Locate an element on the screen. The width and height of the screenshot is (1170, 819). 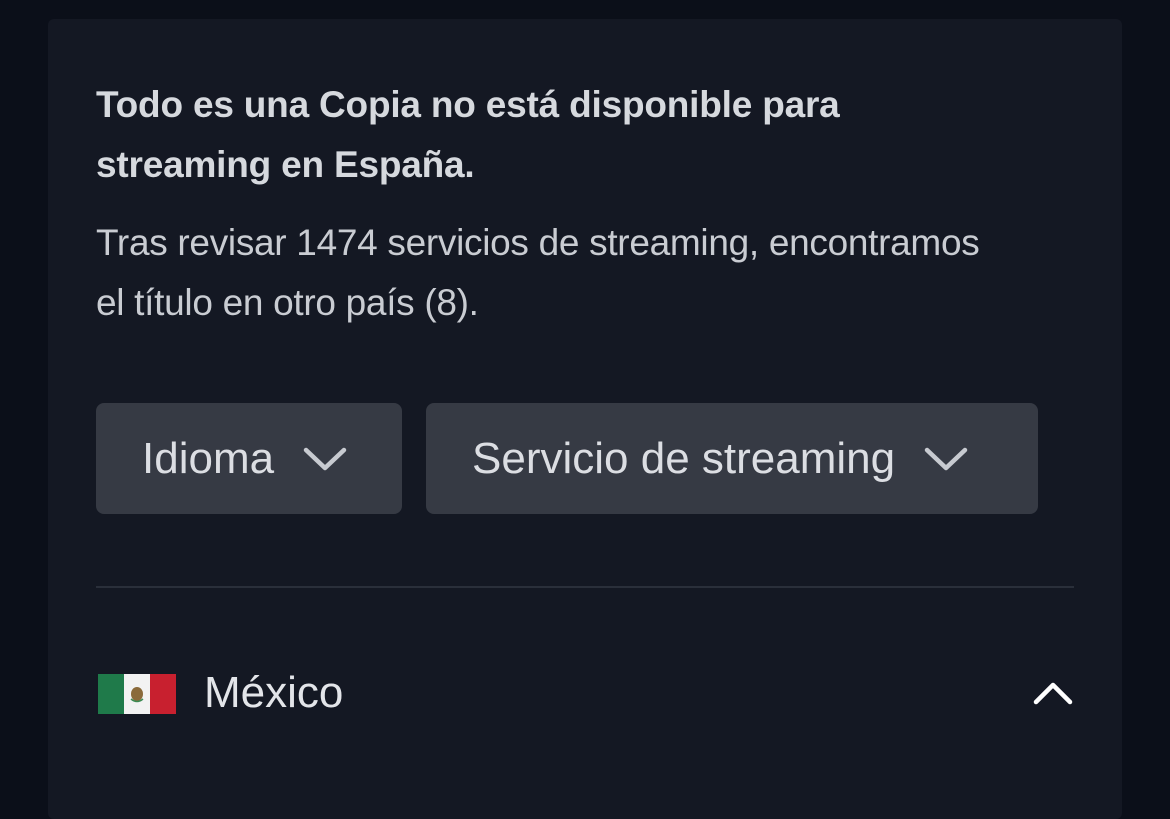
streaming-service-filter-label: Servicio de streaming is located at coordinates (684, 458).